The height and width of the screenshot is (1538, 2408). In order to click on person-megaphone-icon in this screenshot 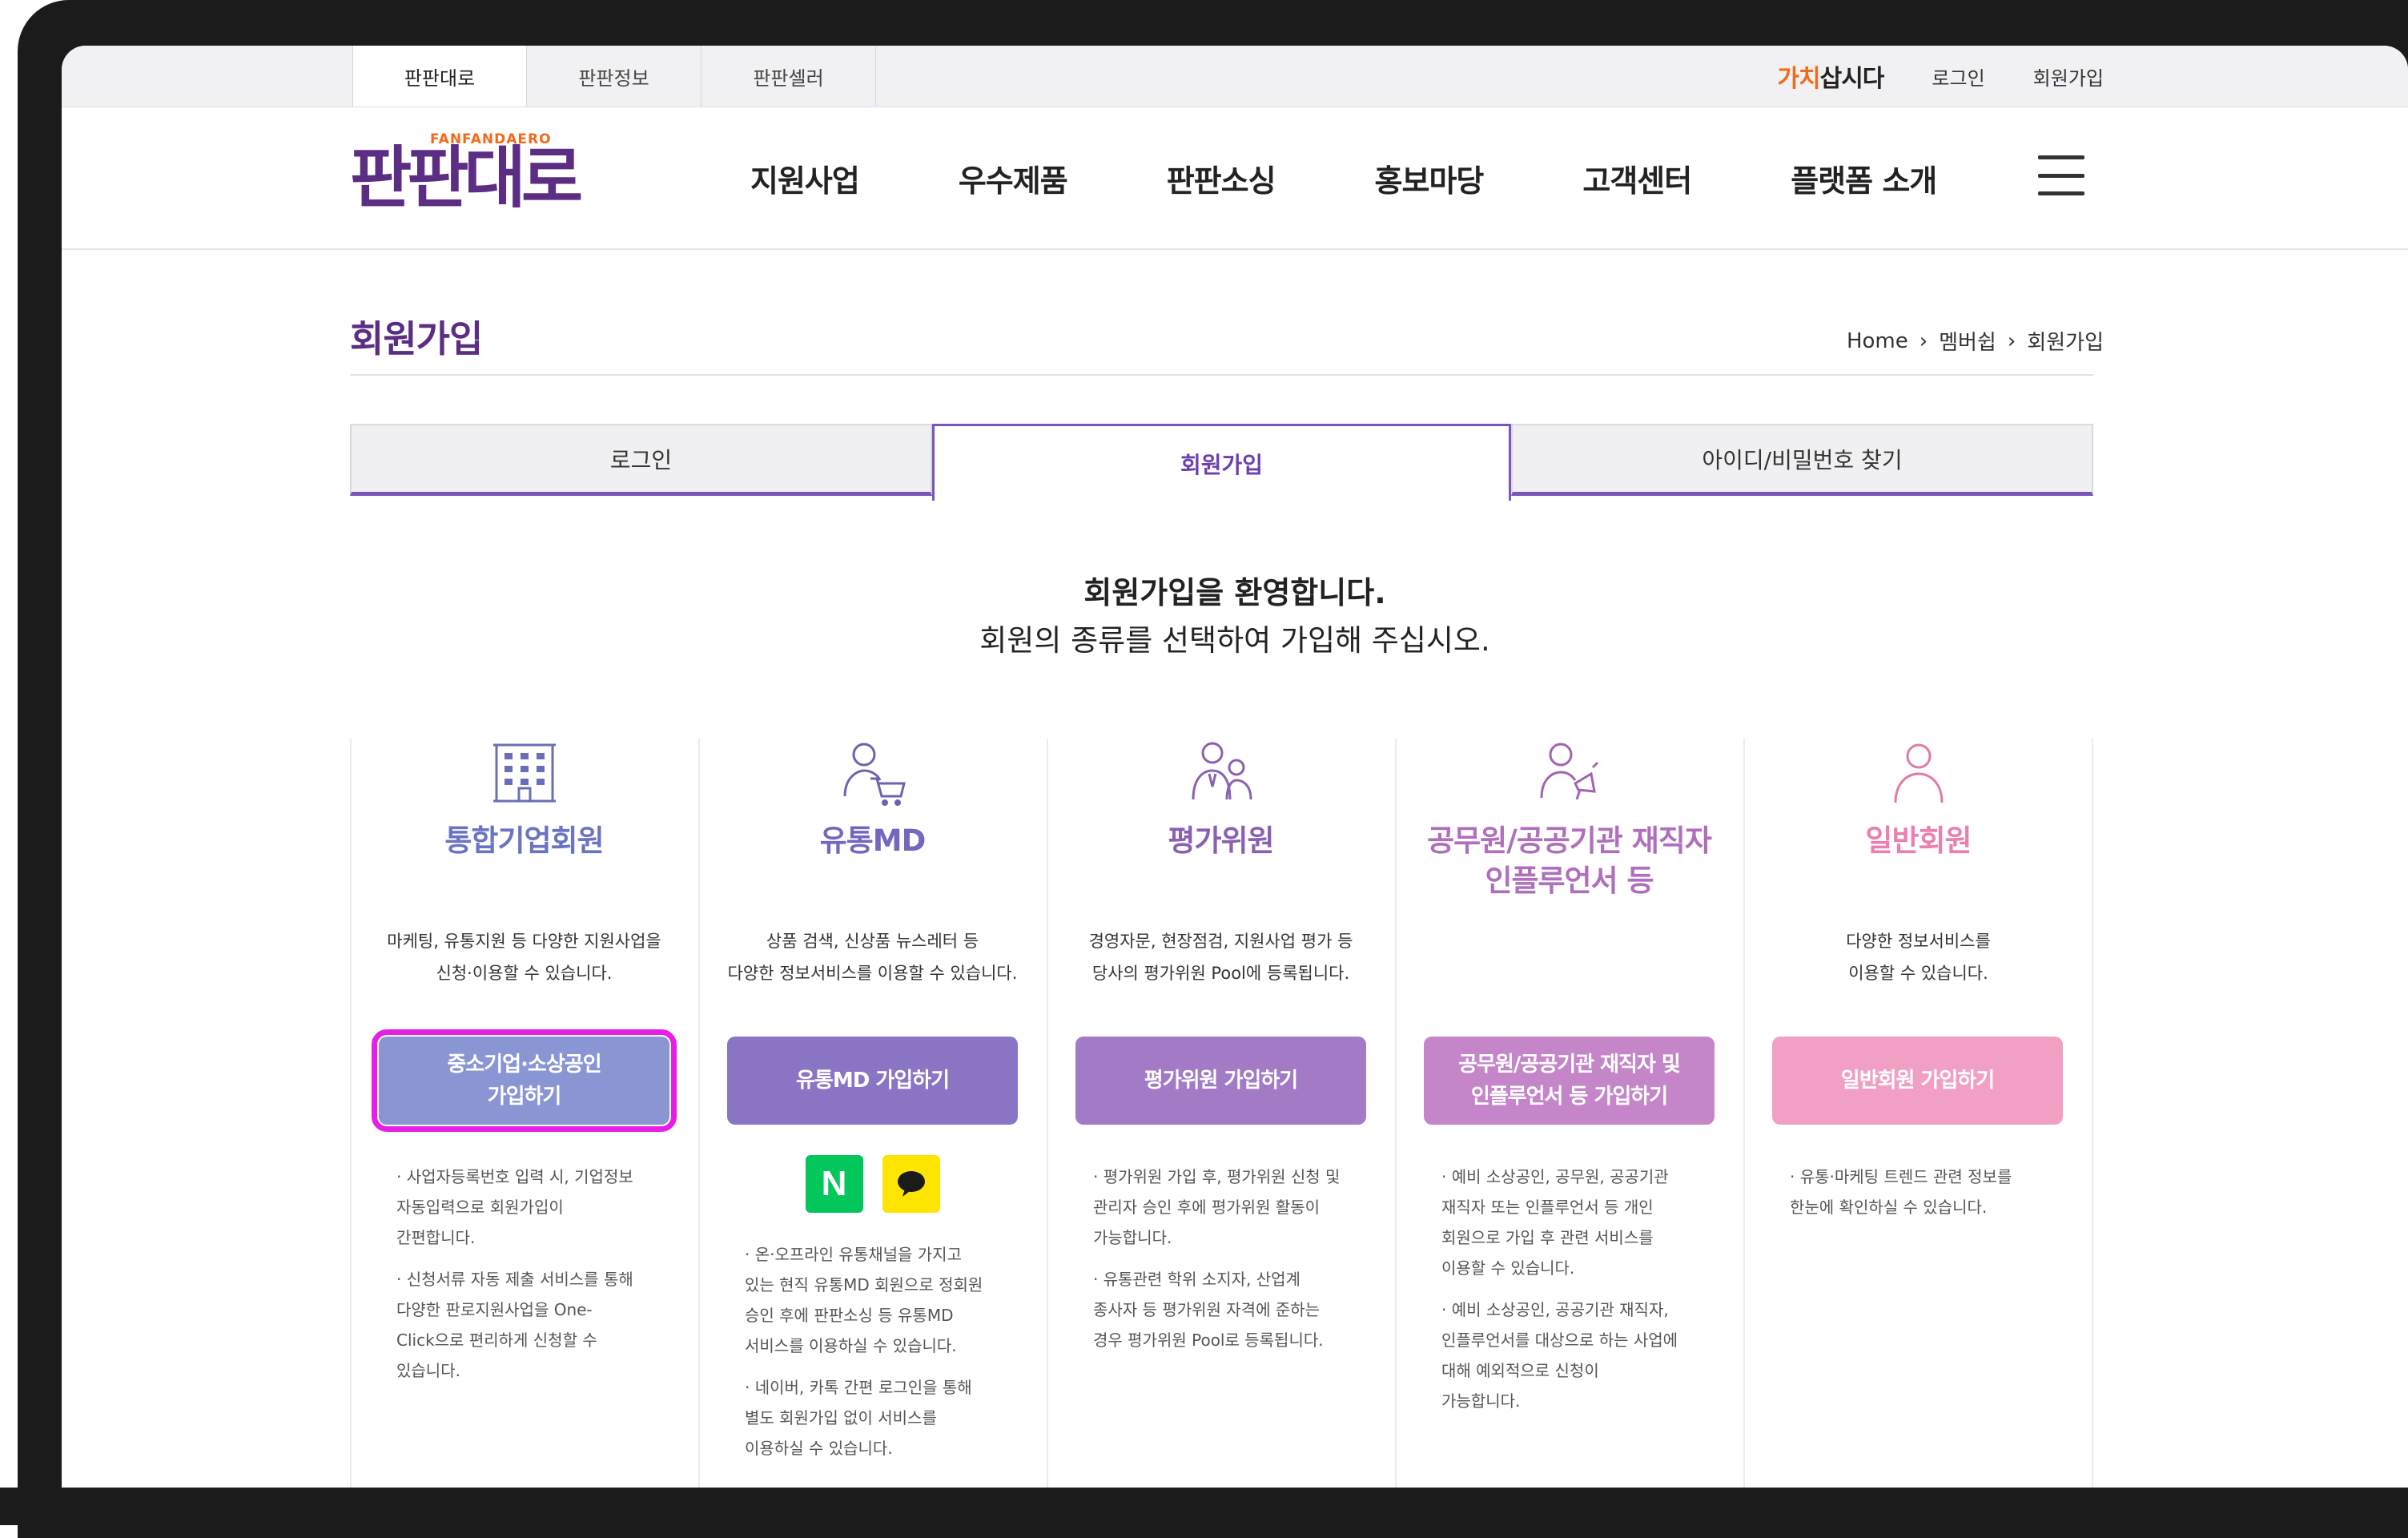, I will do `click(1569, 772)`.